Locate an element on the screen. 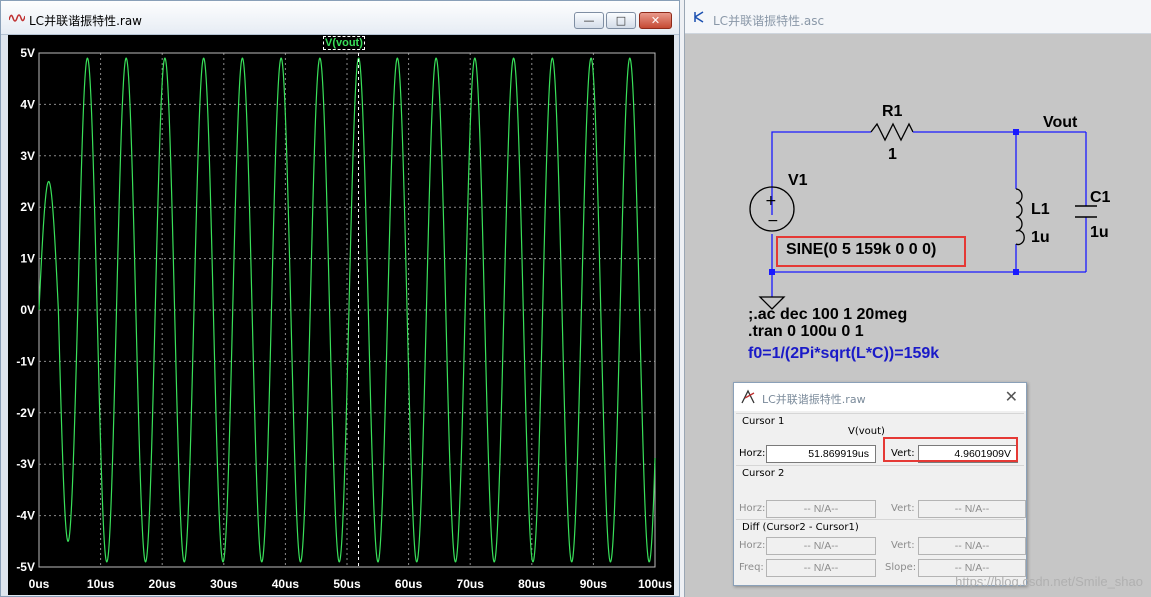 This screenshot has width=1151, height=597. sine-highlight-box is located at coordinates (871, 251).